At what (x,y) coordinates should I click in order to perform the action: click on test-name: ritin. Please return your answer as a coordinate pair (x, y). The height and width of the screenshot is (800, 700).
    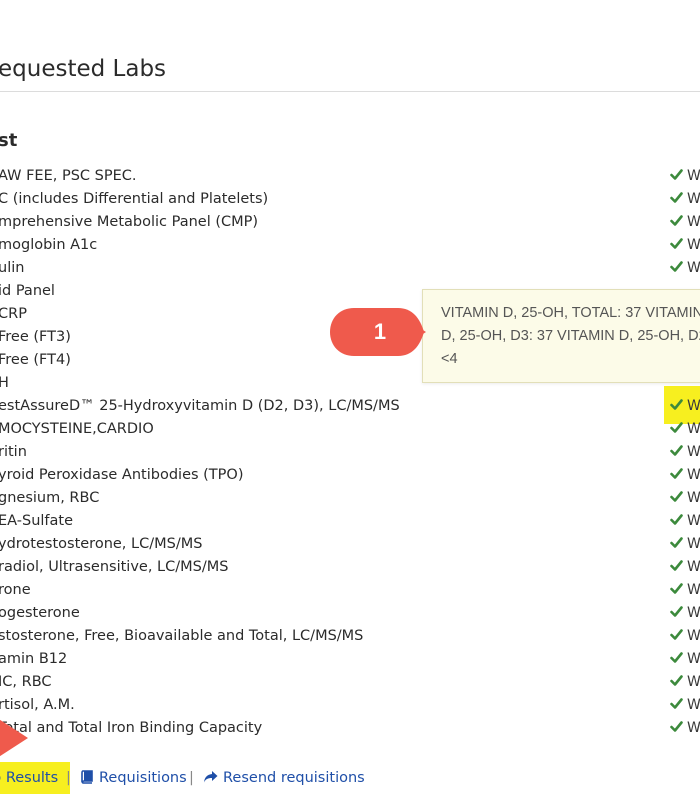
    Looking at the image, I should click on (13, 452).